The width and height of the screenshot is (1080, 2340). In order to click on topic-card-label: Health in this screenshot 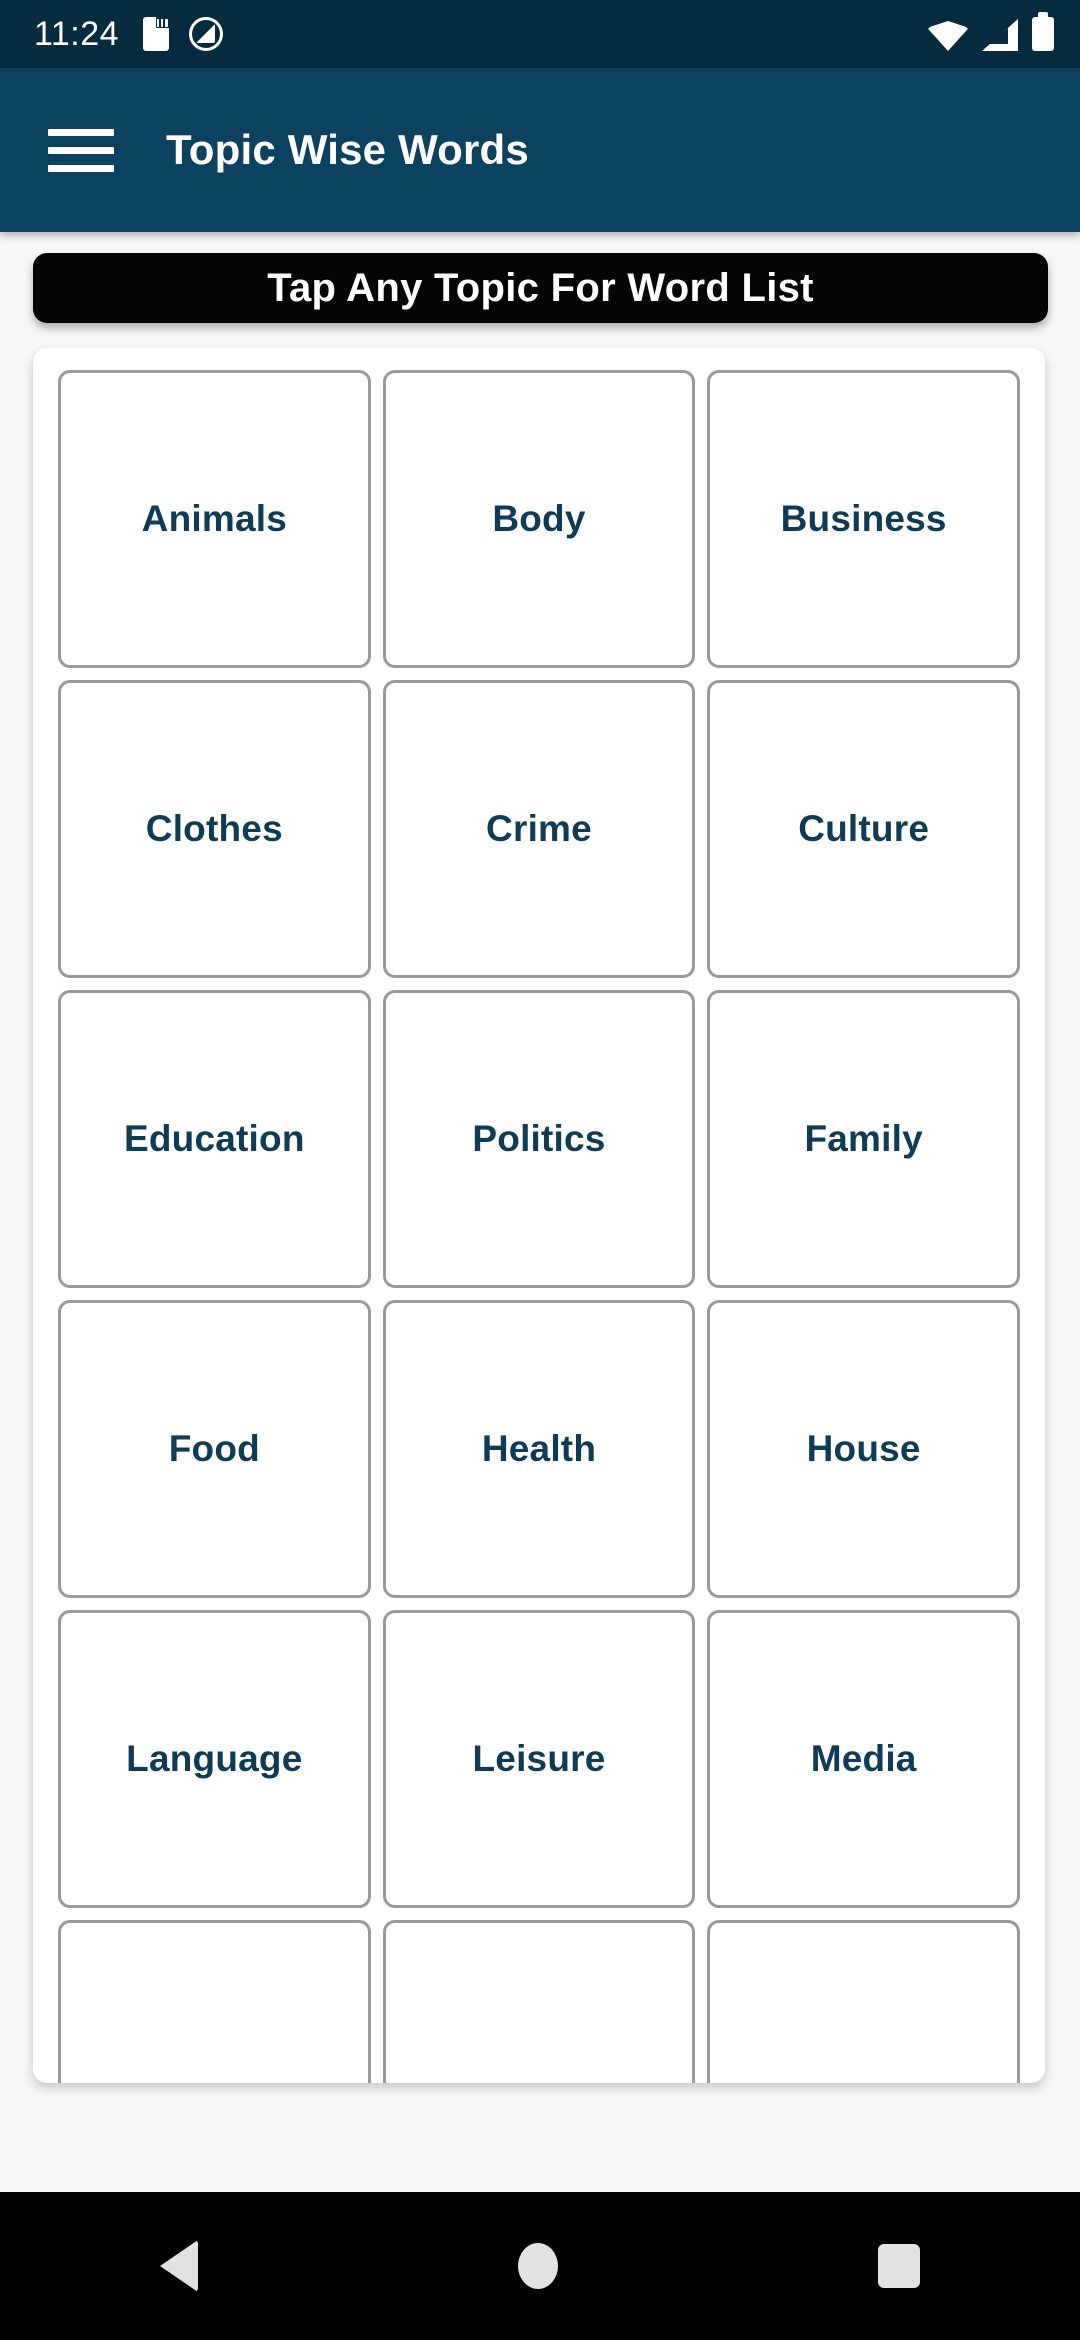, I will do `click(539, 1448)`.